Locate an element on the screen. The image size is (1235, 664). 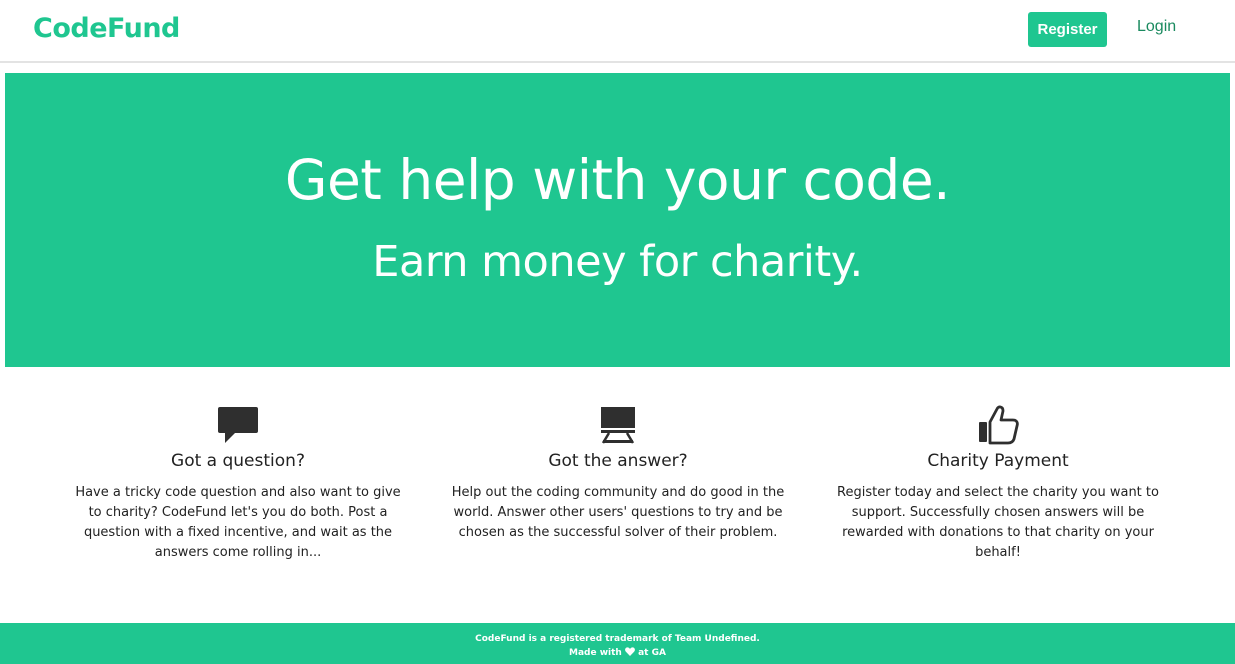
hero-title: Get help with your code. is located at coordinates (617, 180).